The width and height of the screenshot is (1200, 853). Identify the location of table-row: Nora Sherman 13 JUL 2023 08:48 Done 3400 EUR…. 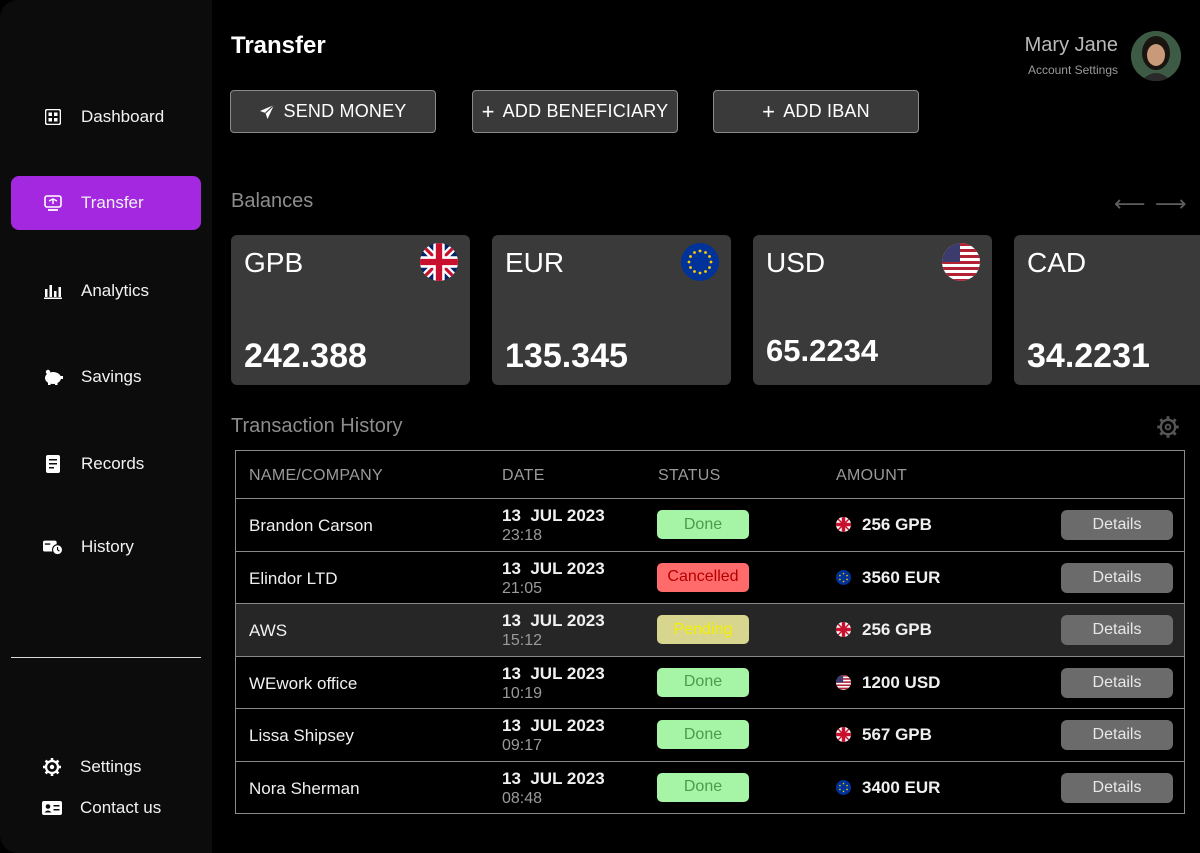
(710, 788).